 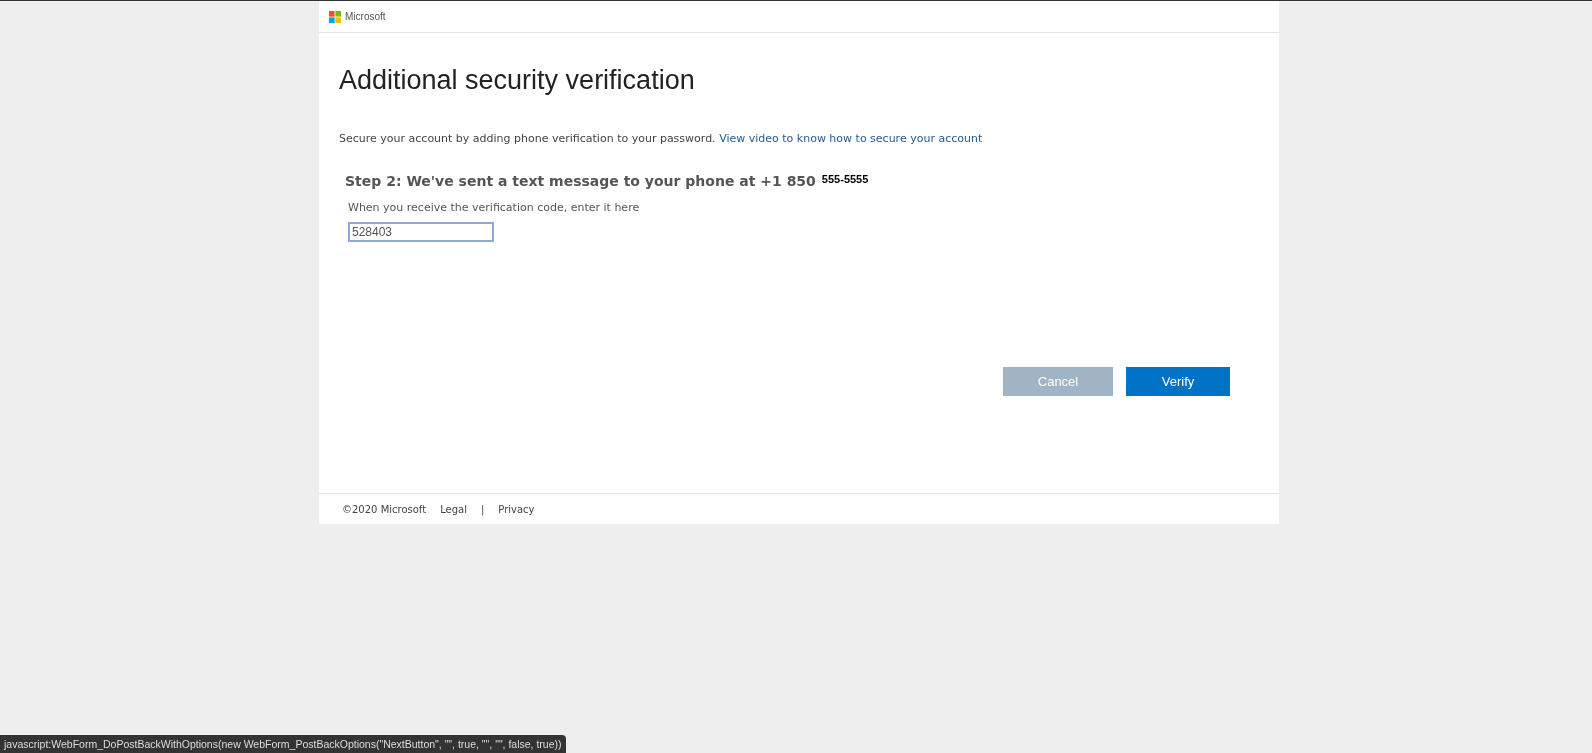 I want to click on microsoft-logo-icon, so click(x=335, y=16).